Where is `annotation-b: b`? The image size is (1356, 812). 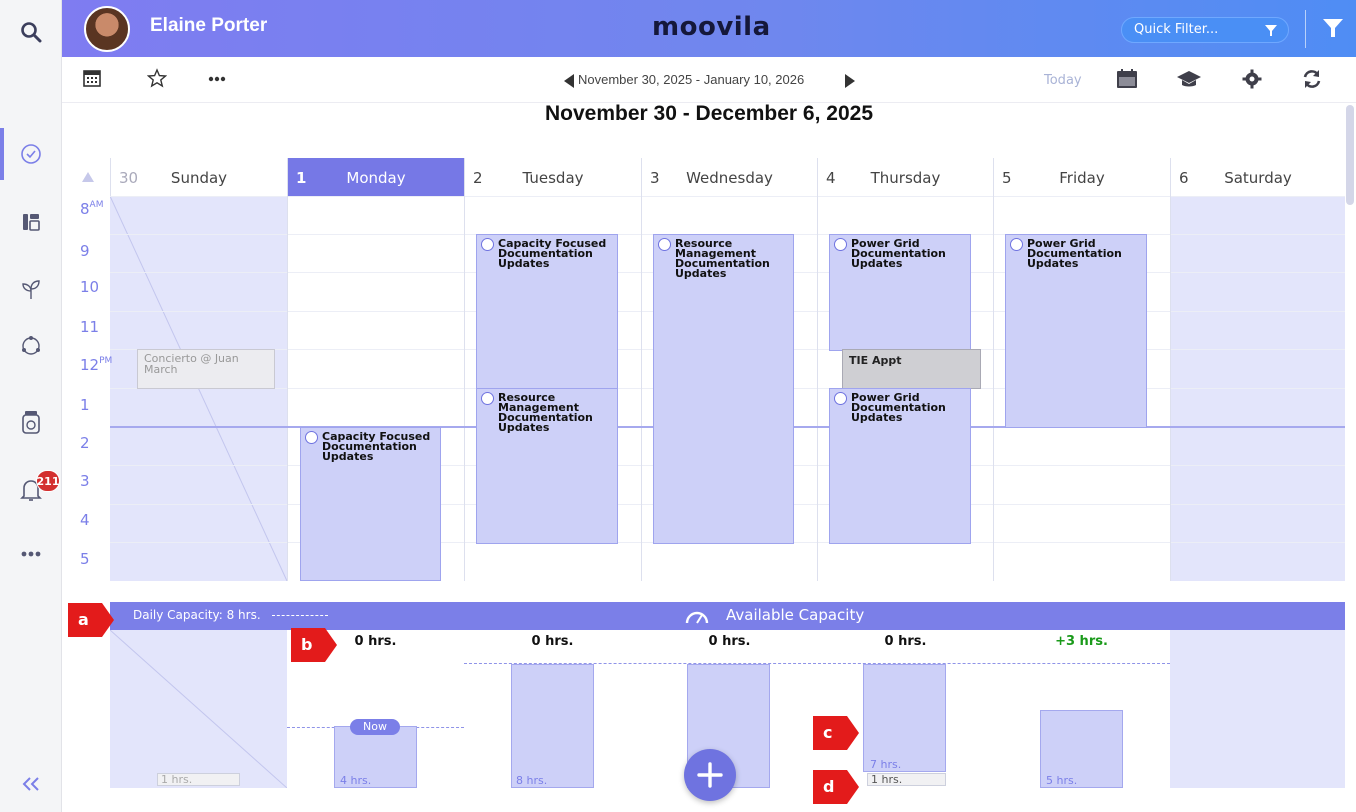
annotation-b: b is located at coordinates (314, 645).